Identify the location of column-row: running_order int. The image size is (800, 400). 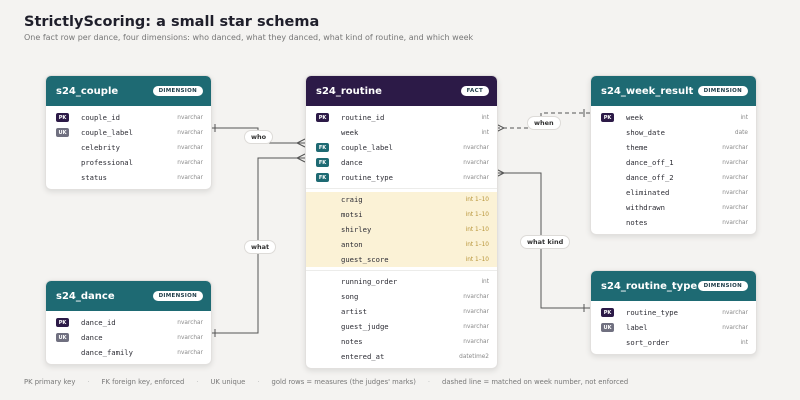
(401, 281).